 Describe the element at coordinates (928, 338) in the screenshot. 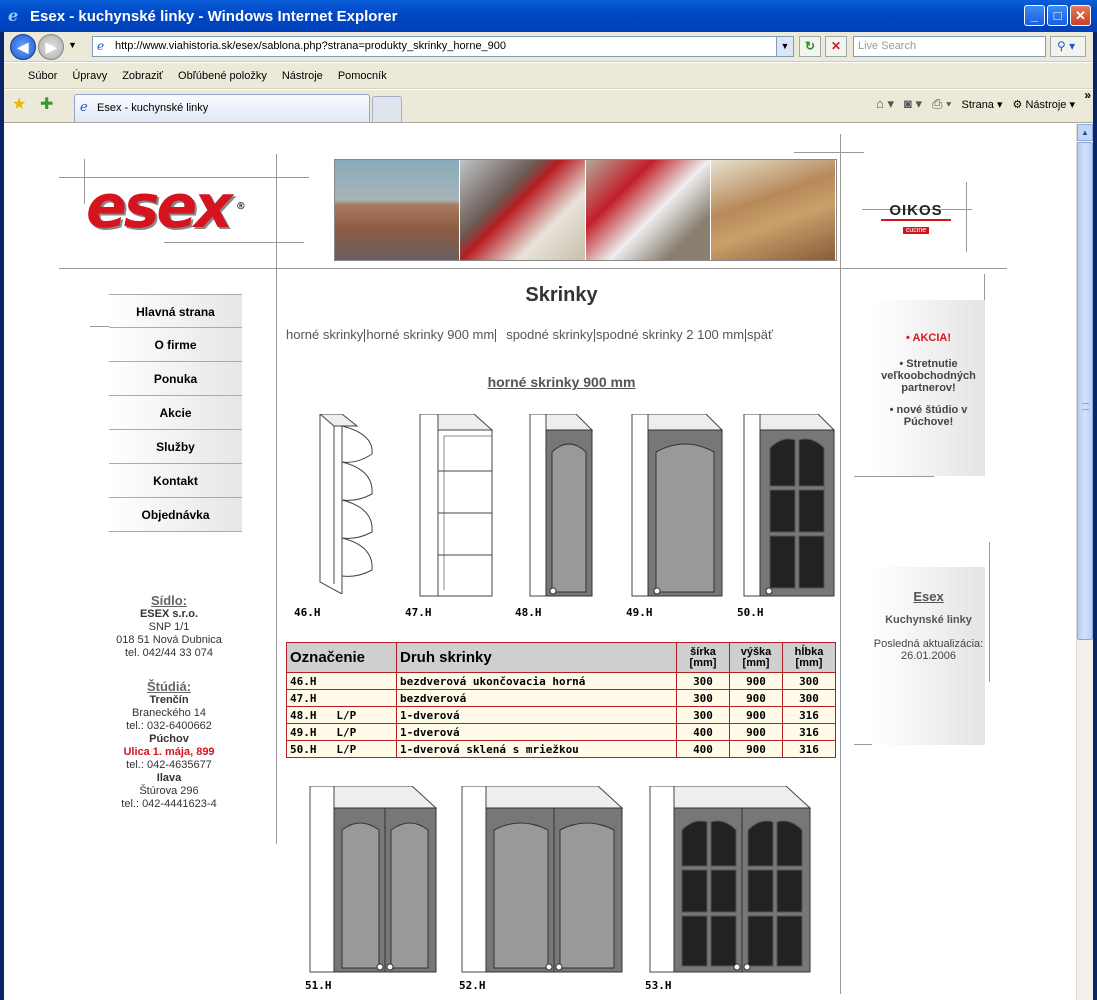

I see `news-akcia-link: • AKCIA!` at that location.